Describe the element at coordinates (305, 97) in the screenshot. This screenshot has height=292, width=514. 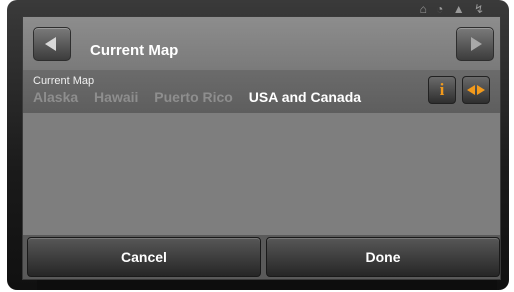
I see `map-option-usa-canada: USA and Canada` at that location.